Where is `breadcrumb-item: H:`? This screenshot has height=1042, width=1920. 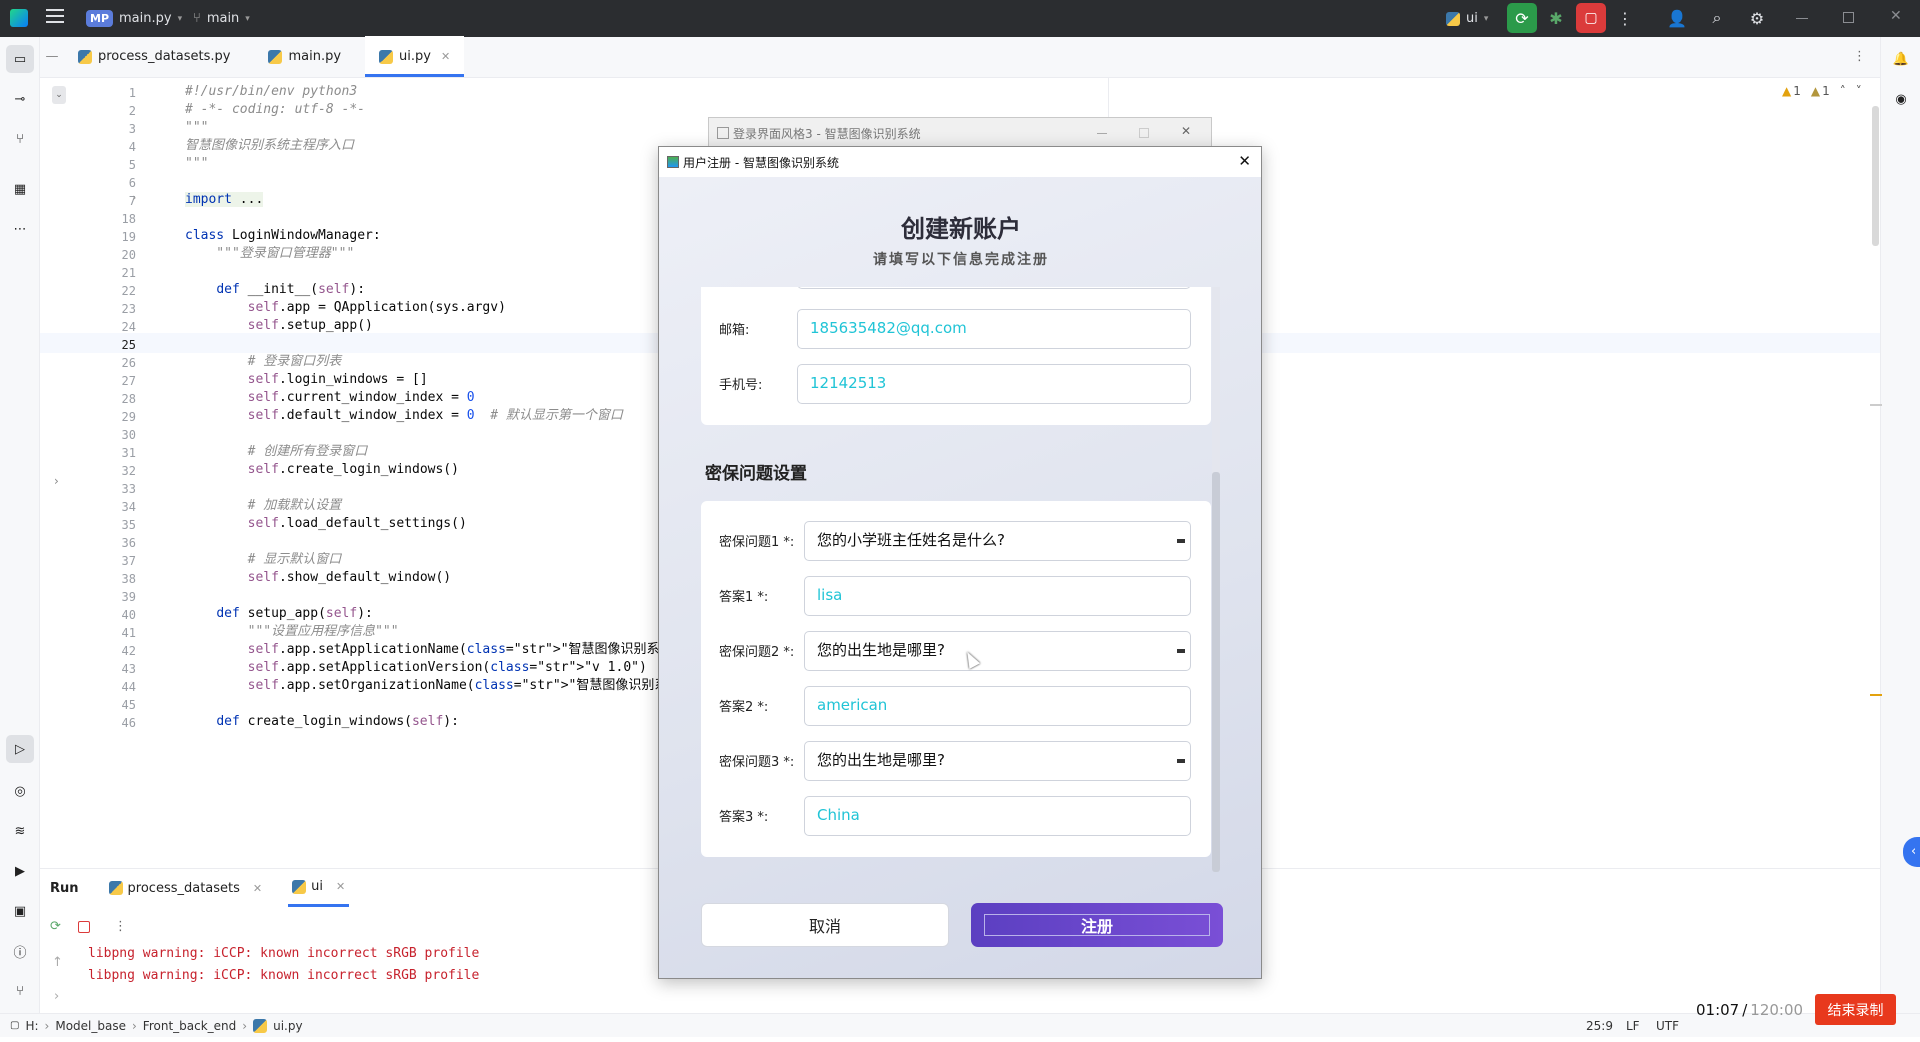
breadcrumb-item: H: is located at coordinates (31, 1026).